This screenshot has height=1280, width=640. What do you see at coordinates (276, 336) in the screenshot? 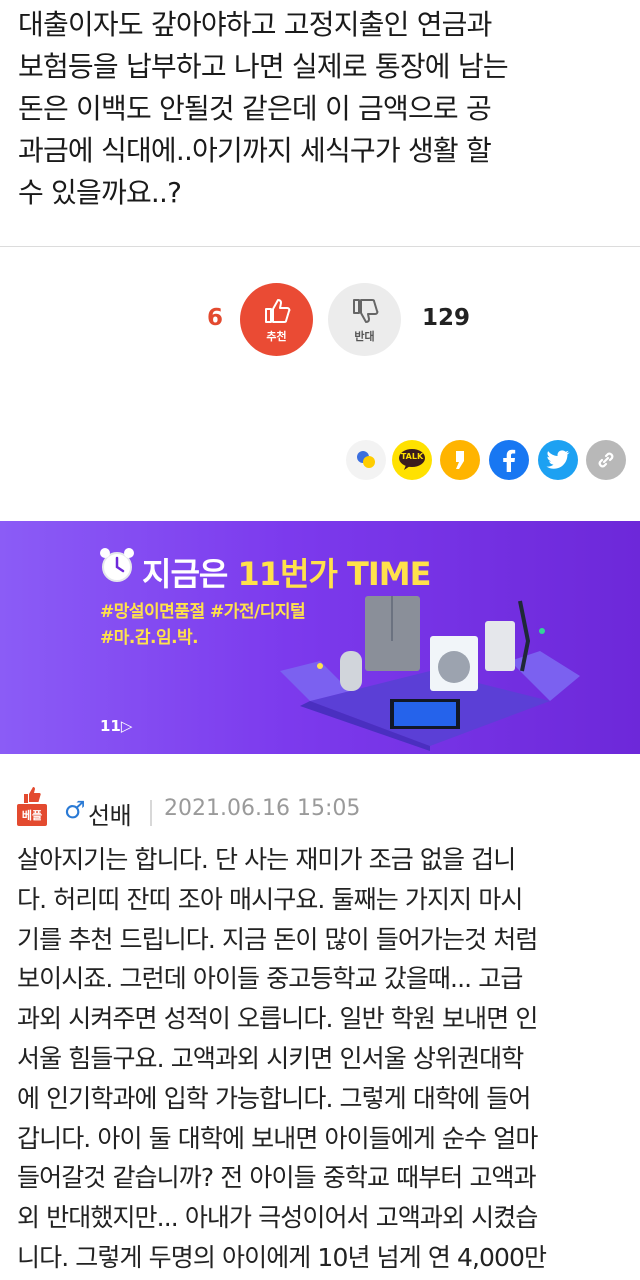
I see `upvote-label: 추천` at bounding box center [276, 336].